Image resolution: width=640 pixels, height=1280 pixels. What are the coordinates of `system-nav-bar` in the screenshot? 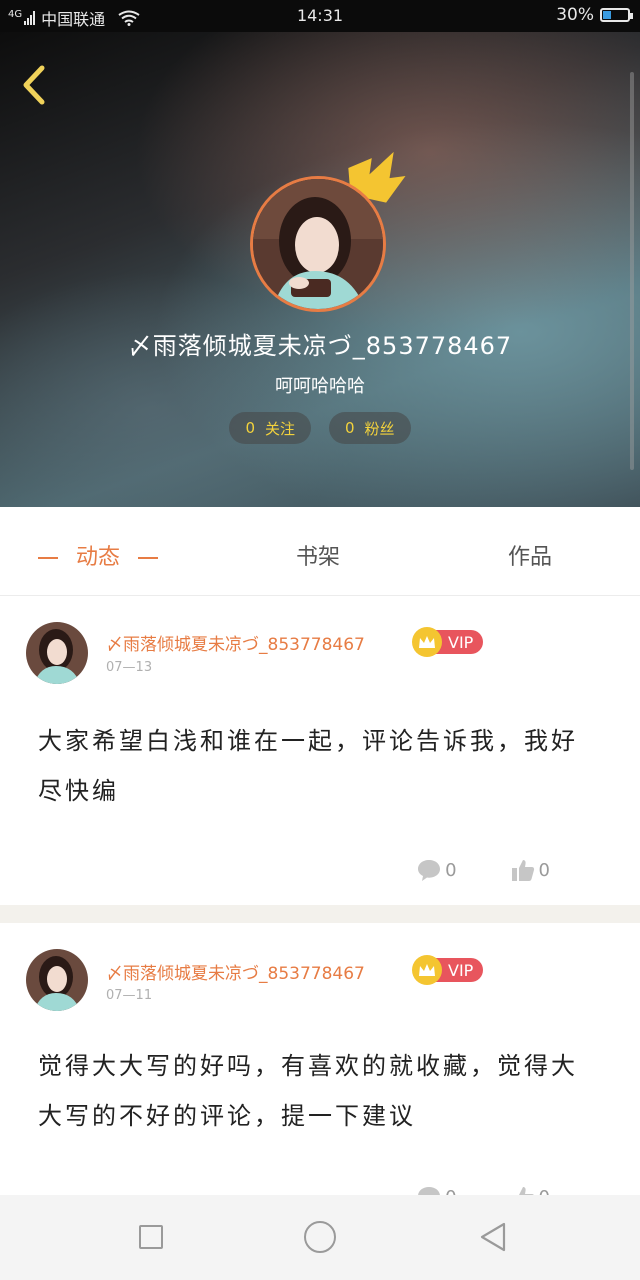 It's located at (320, 1237).